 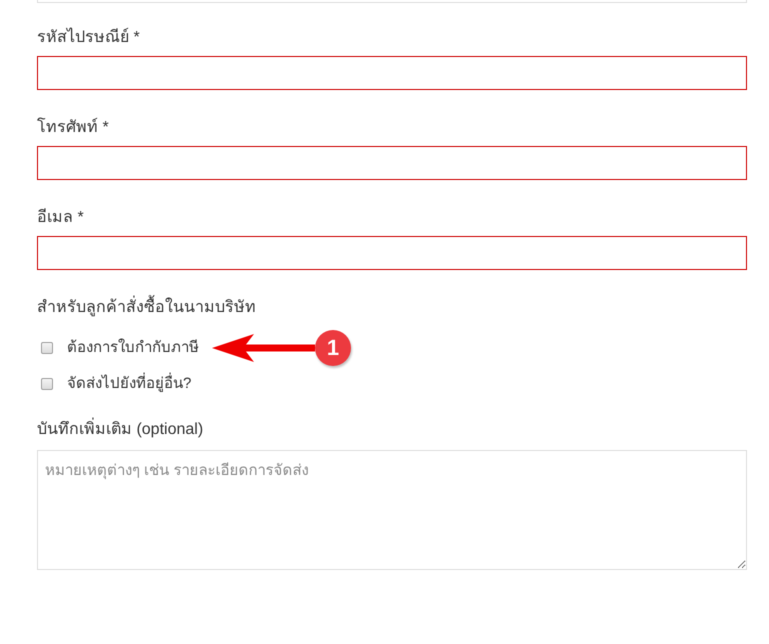 I want to click on checkbox-label: ต้องการใบกำกับภาษี, so click(x=133, y=348).